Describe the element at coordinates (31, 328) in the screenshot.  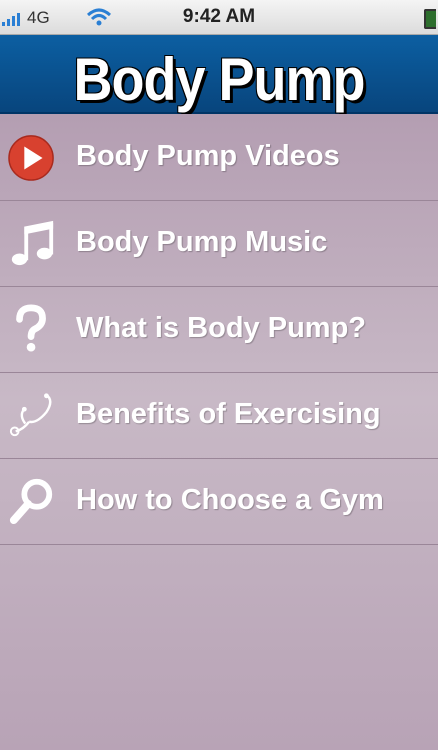
I see `question-mark-icon` at that location.